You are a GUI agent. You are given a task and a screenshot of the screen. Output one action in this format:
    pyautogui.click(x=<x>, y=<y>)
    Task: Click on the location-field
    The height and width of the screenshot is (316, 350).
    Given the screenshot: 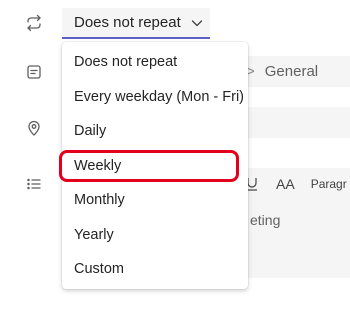 What is the action you would take?
    pyautogui.click(x=293, y=122)
    